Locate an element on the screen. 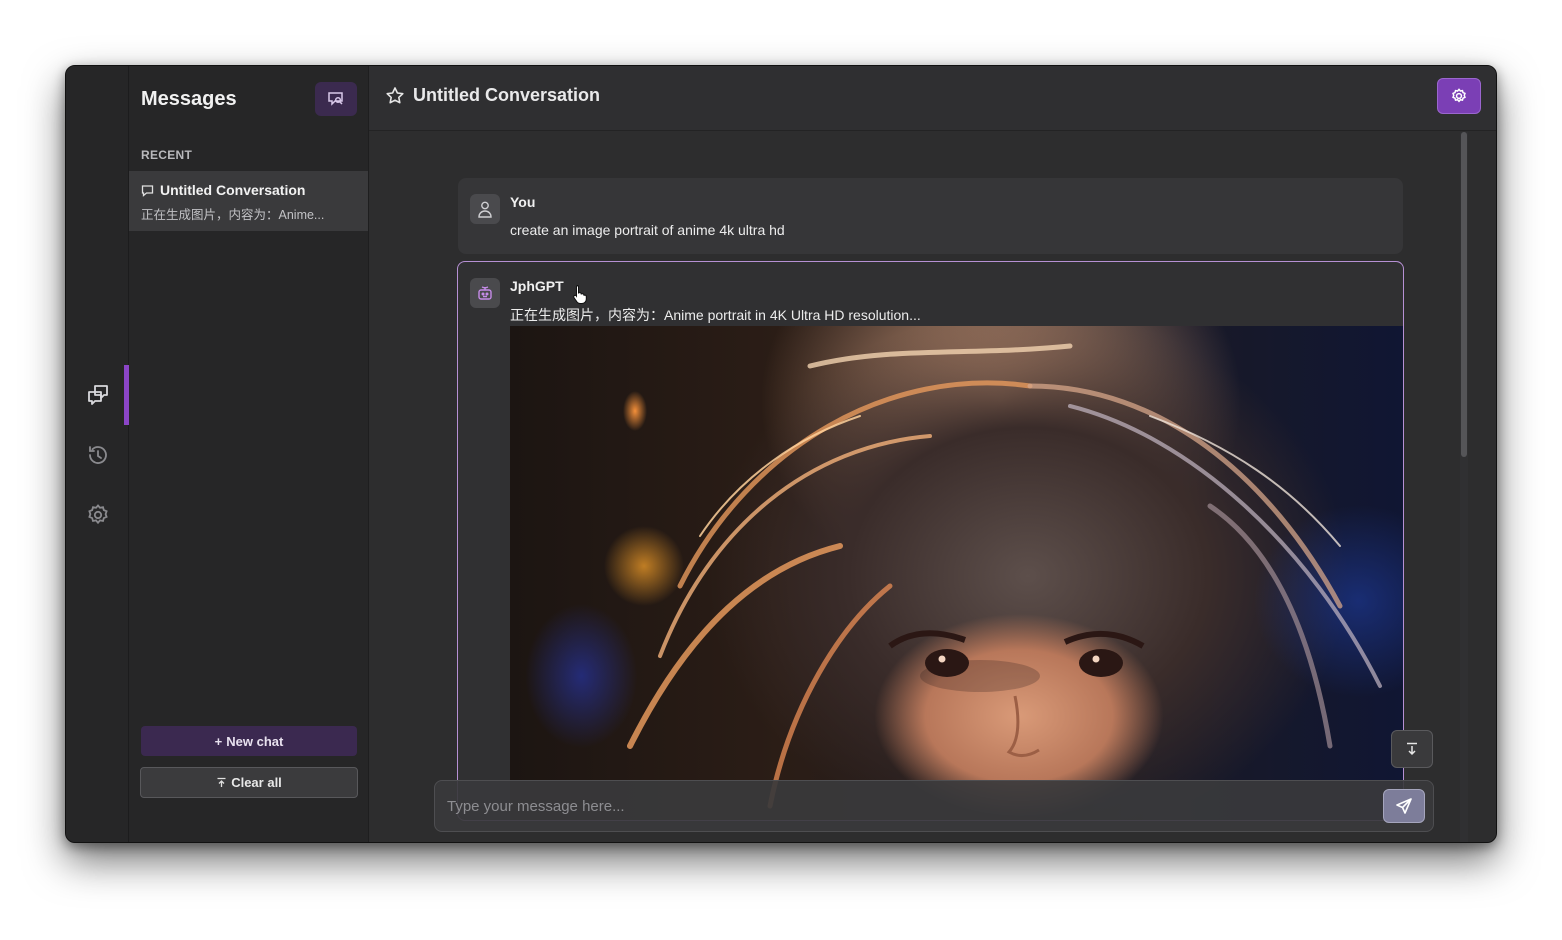 This screenshot has height=940, width=1562. message-input is located at coordinates (907, 806).